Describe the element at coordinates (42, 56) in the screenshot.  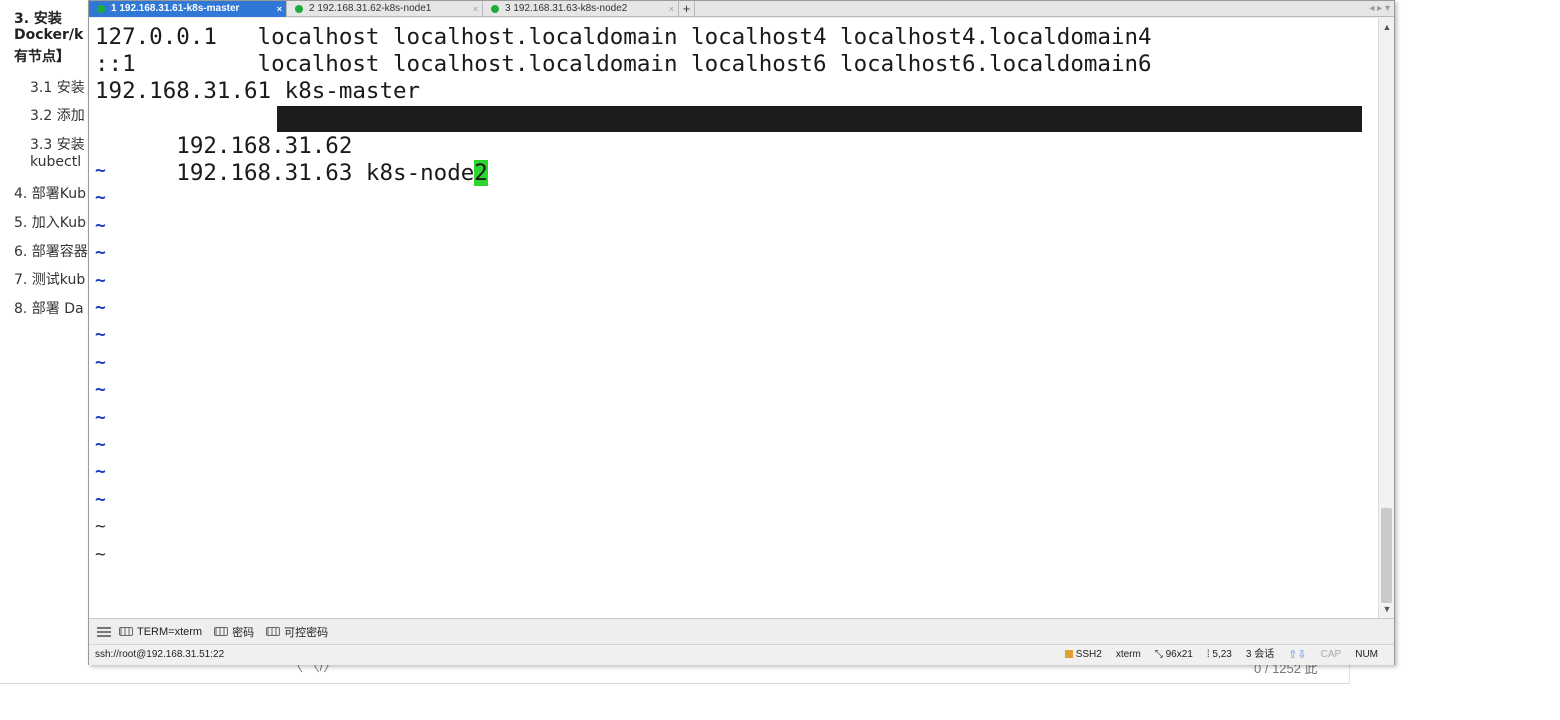
I see `toc-item: 有节点】` at that location.